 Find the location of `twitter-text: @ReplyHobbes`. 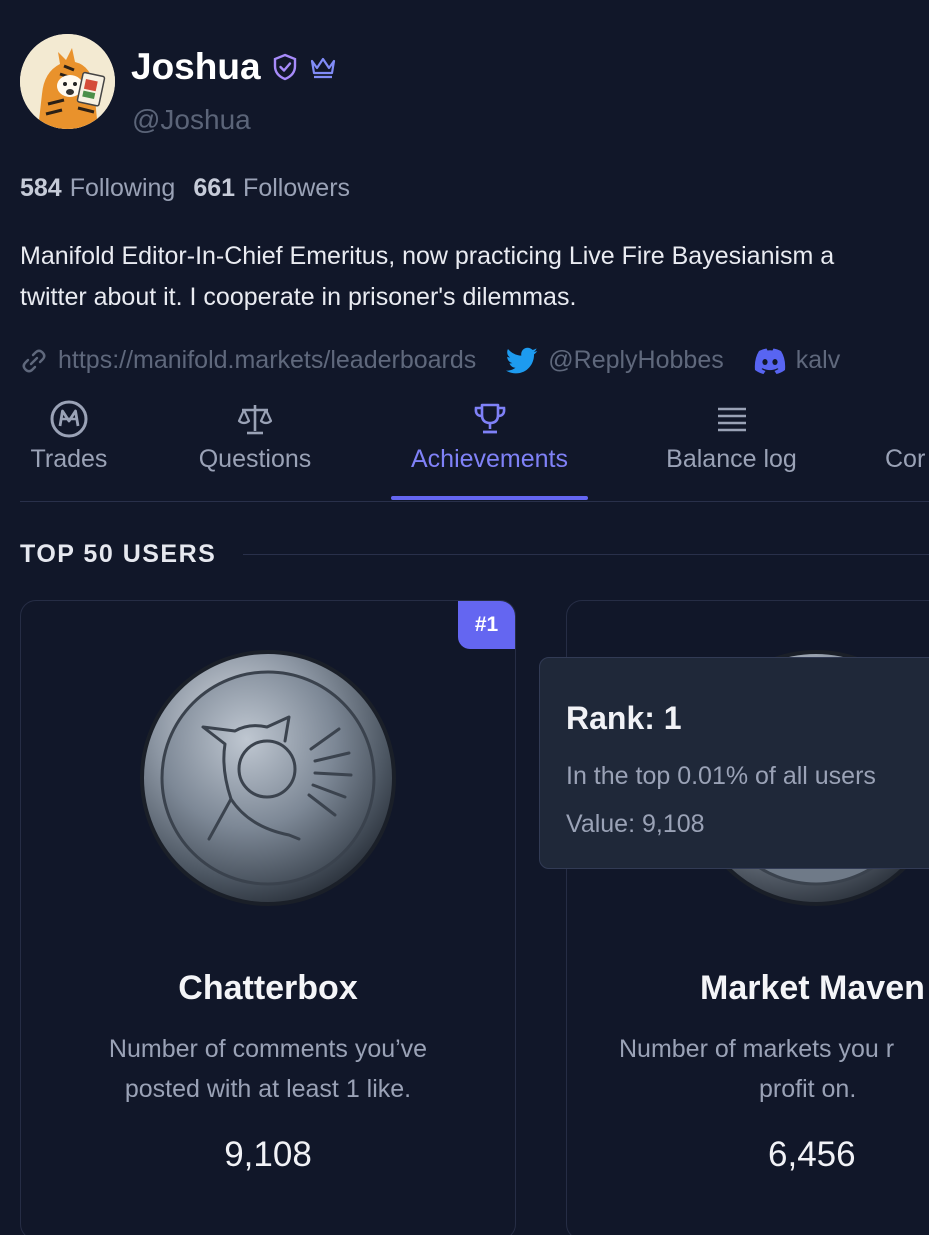

twitter-text: @ReplyHobbes is located at coordinates (636, 360).